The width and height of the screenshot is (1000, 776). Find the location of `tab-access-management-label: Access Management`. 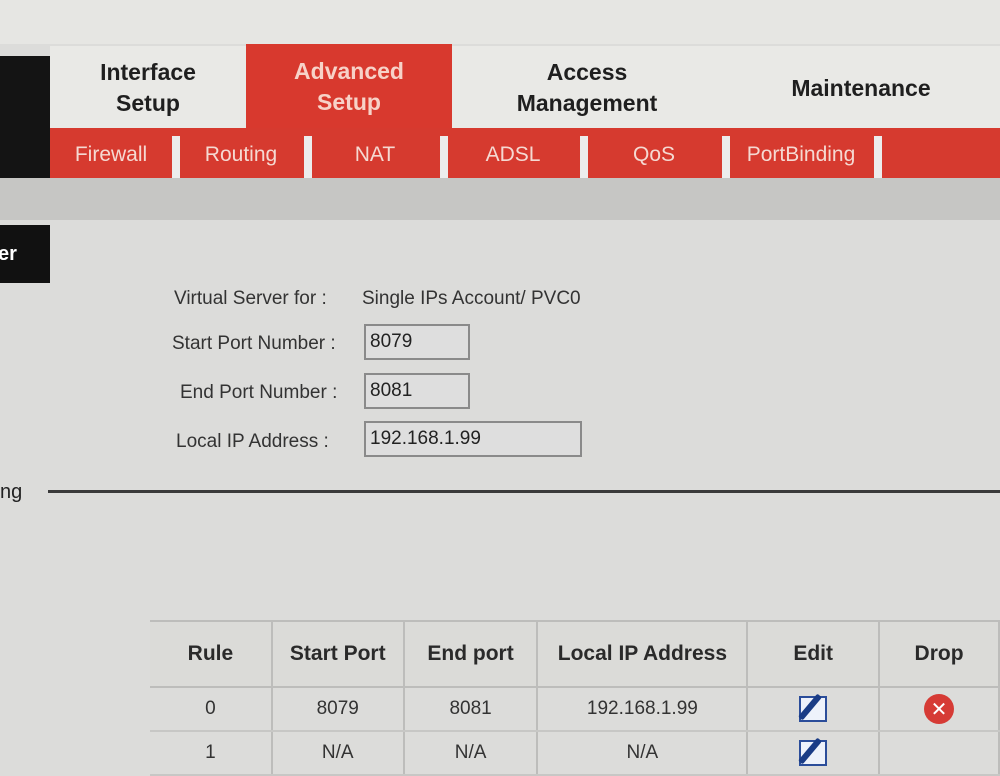

tab-access-management-label: Access Management is located at coordinates (587, 87).